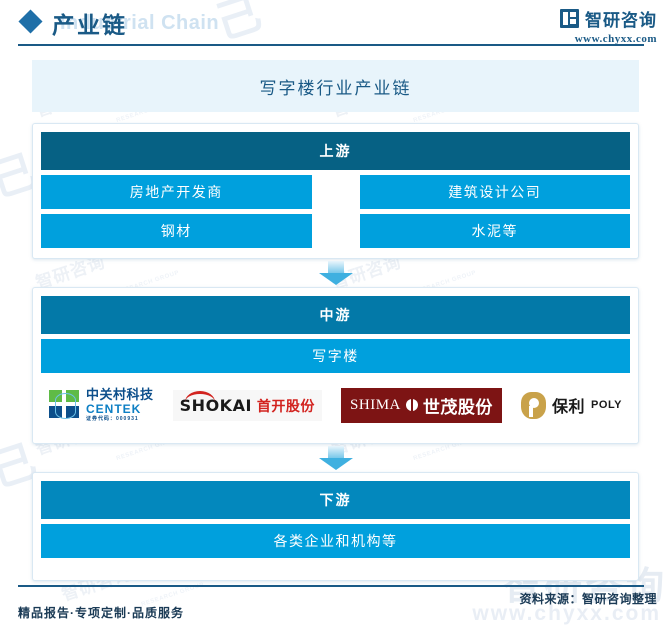 Image resolution: width=671 pixels, height=638 pixels. I want to click on data-source-note: 资料来源：智研咨询整理, so click(588, 599).